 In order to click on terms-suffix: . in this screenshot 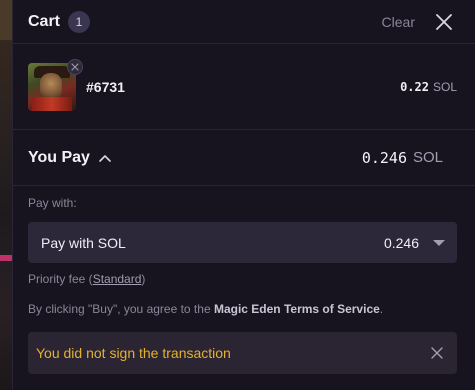, I will do `click(381, 309)`.